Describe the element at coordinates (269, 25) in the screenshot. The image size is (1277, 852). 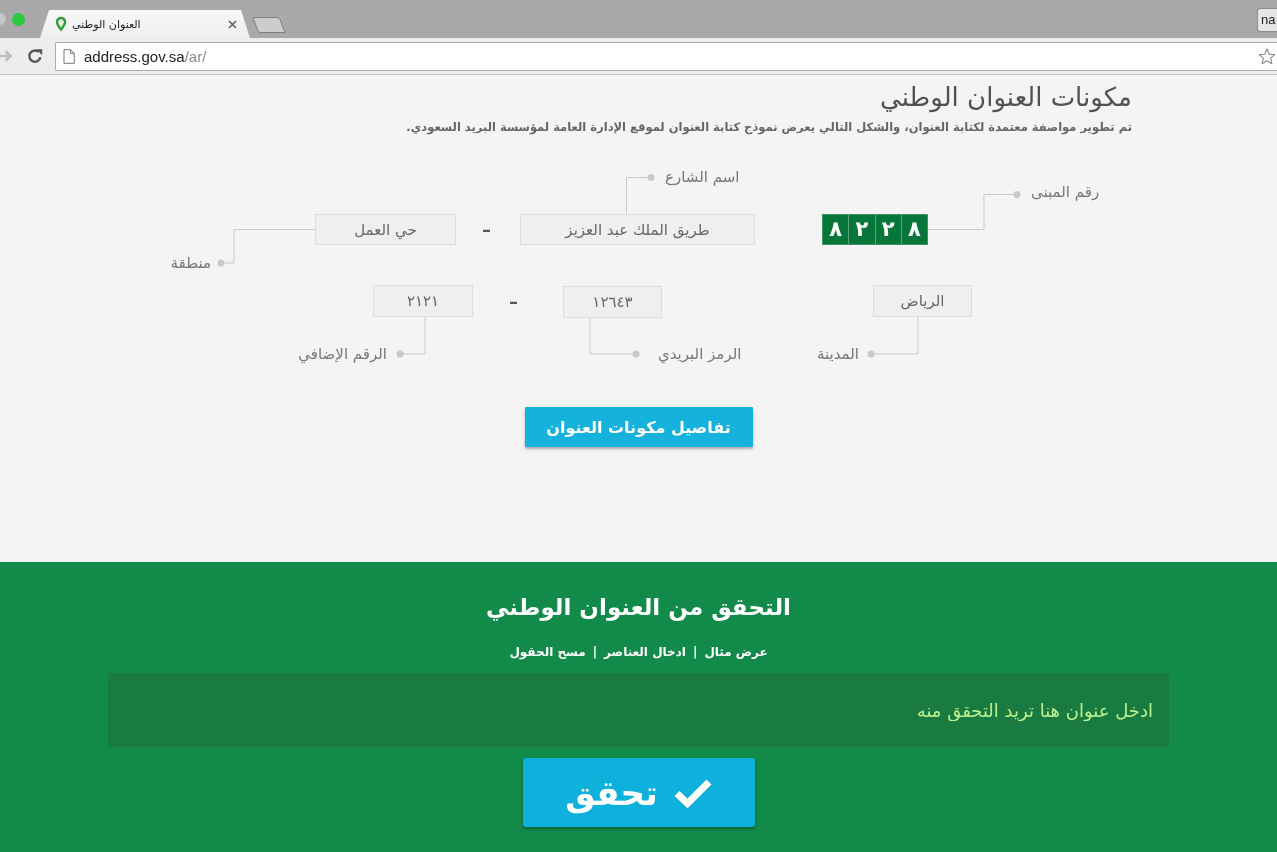
I see `new-tab-button` at that location.